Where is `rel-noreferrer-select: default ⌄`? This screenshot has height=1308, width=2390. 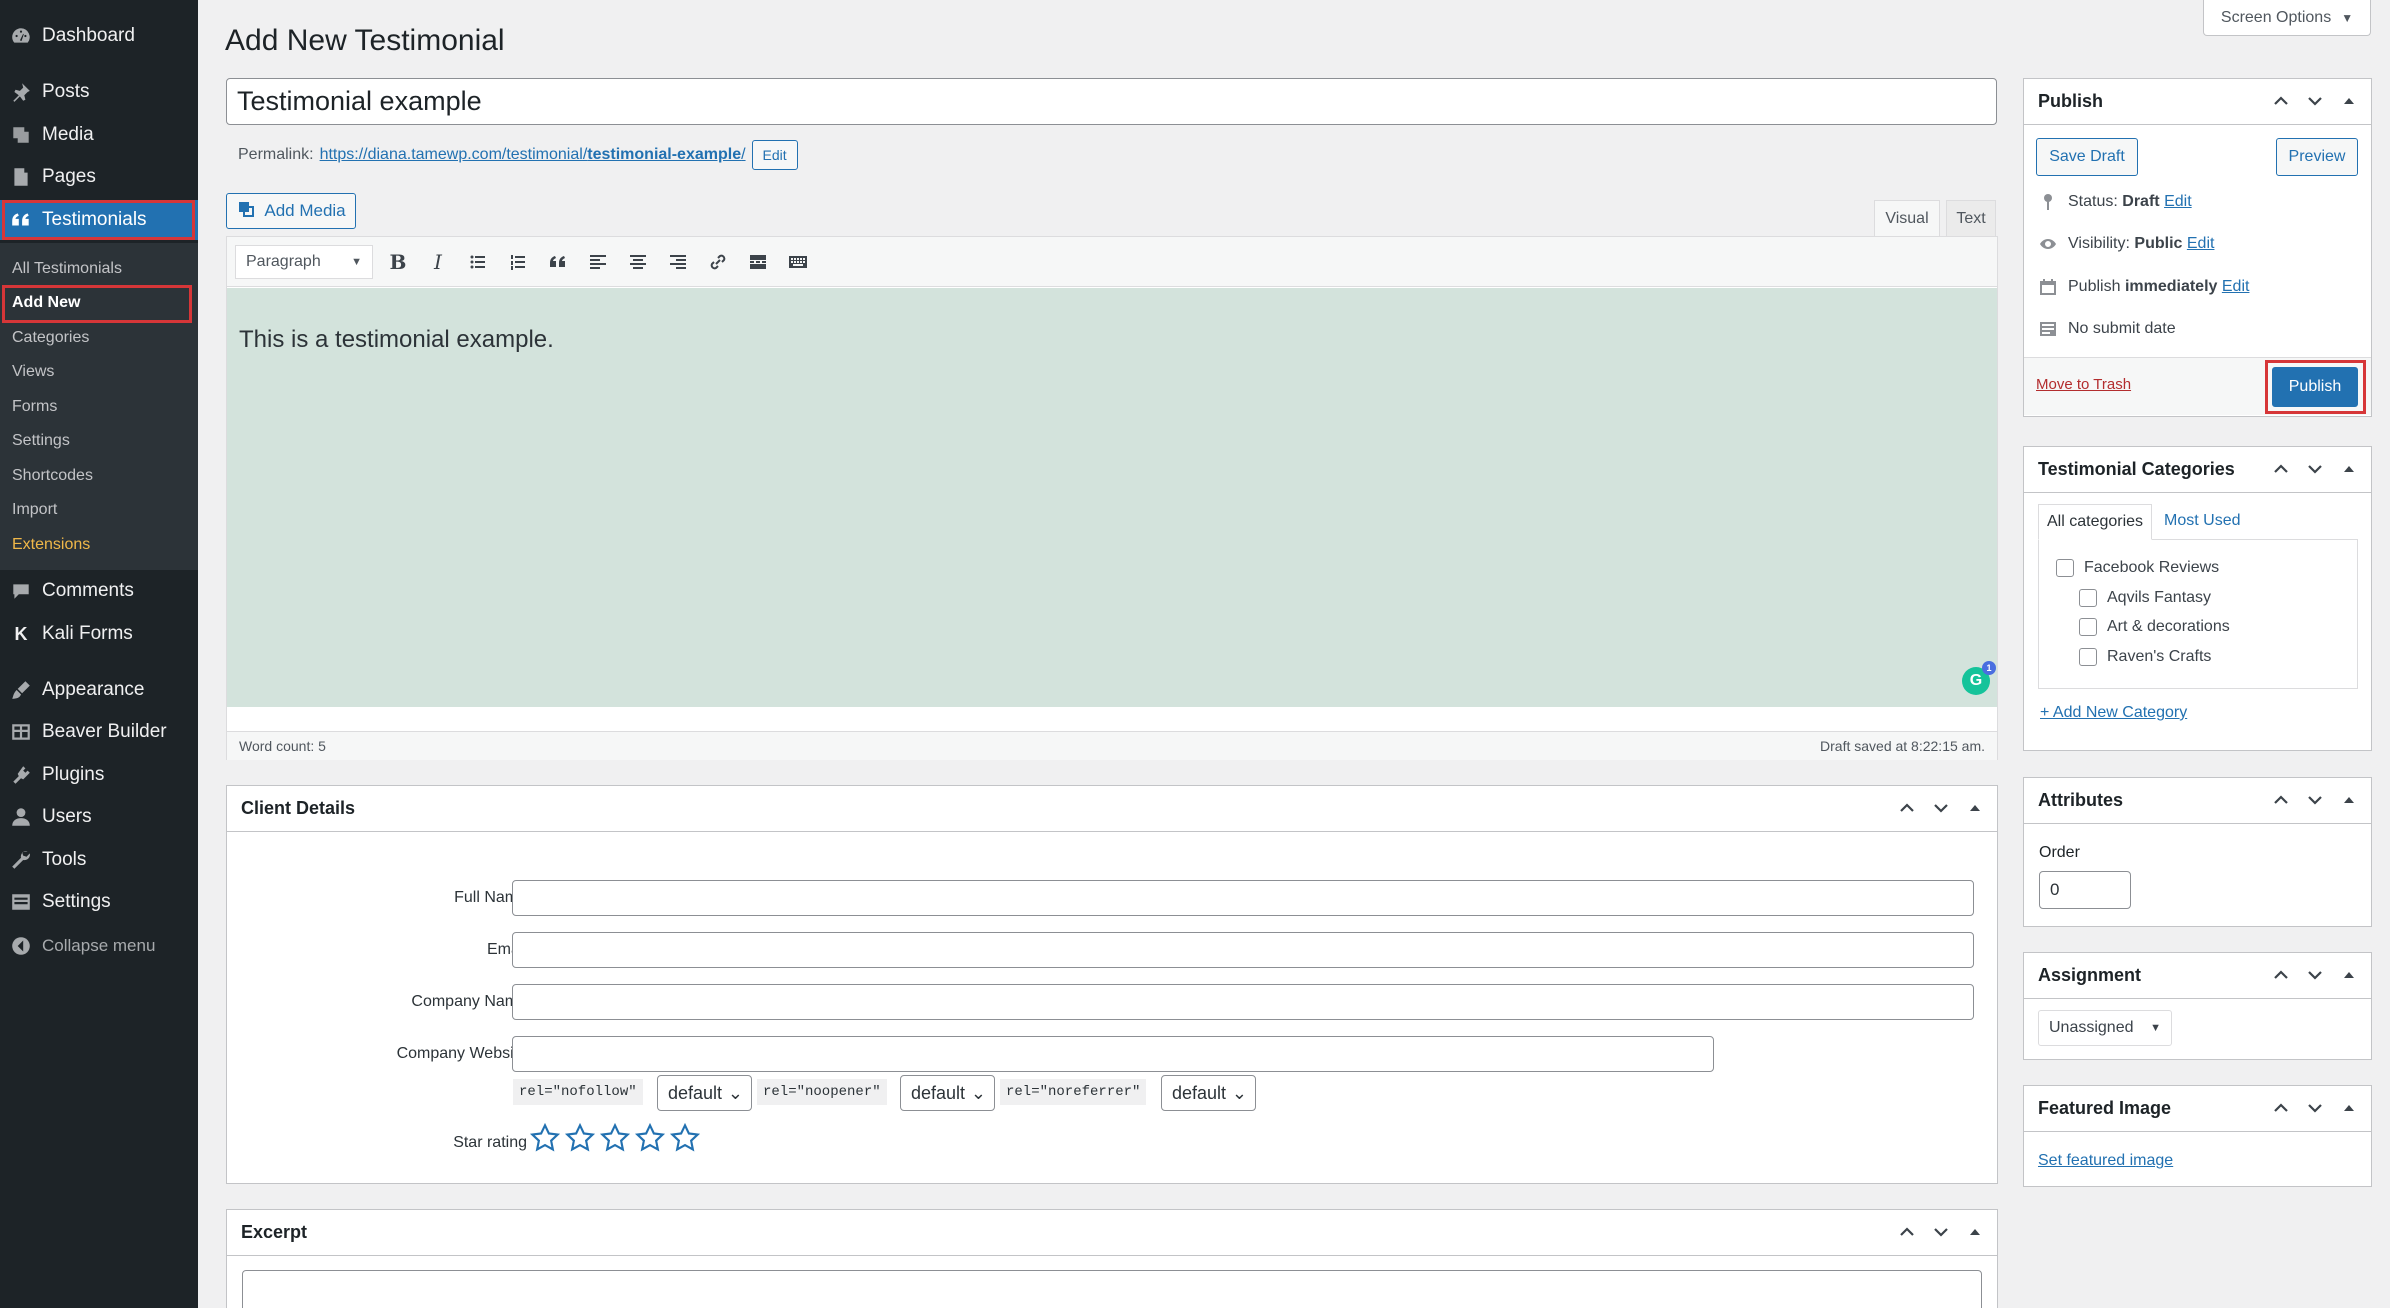
rel-noreferrer-select: default ⌄ is located at coordinates (1208, 1093).